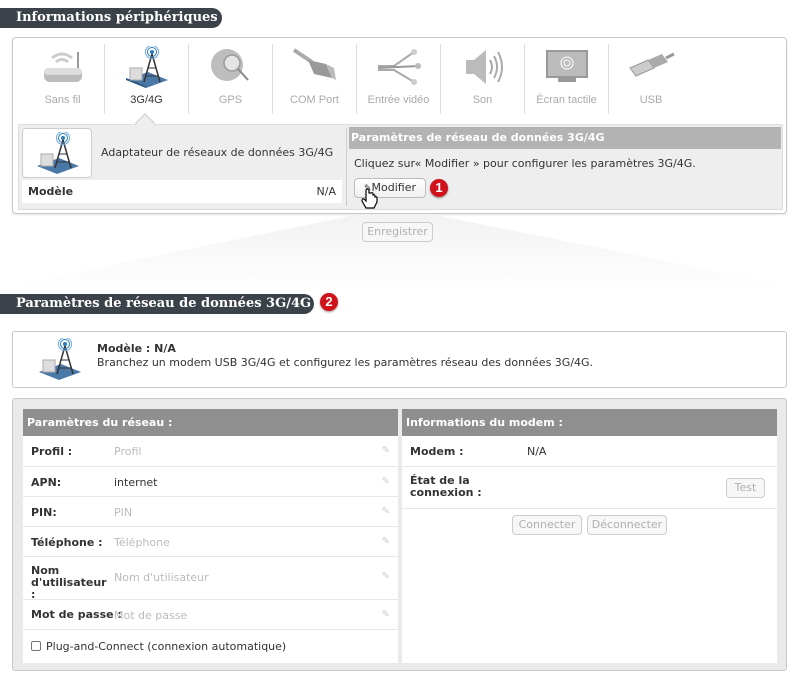 This screenshot has height=691, width=800. Describe the element at coordinates (136, 482) in the screenshot. I see `apn-input: internet` at that location.